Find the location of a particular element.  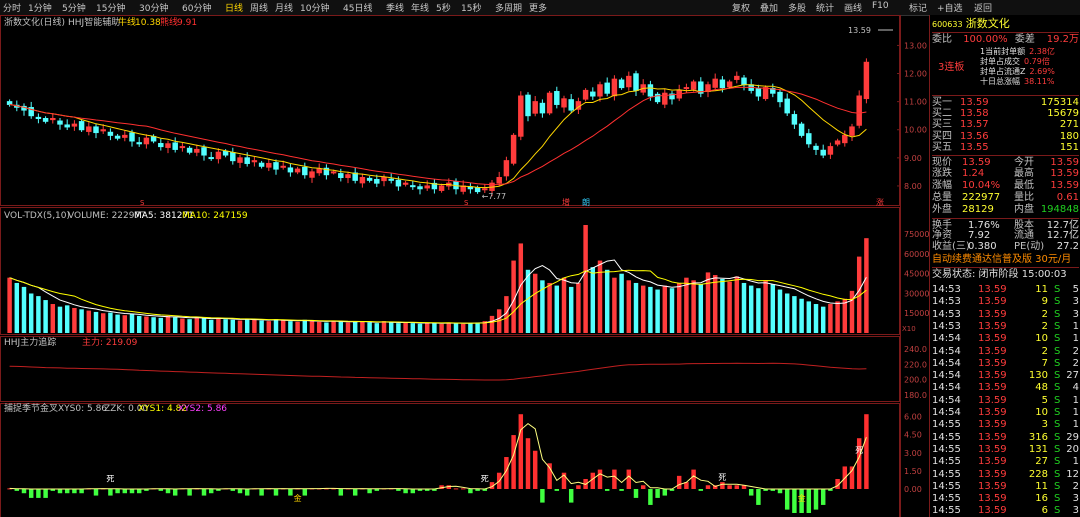

period-8: 月线 is located at coordinates (284, 7).